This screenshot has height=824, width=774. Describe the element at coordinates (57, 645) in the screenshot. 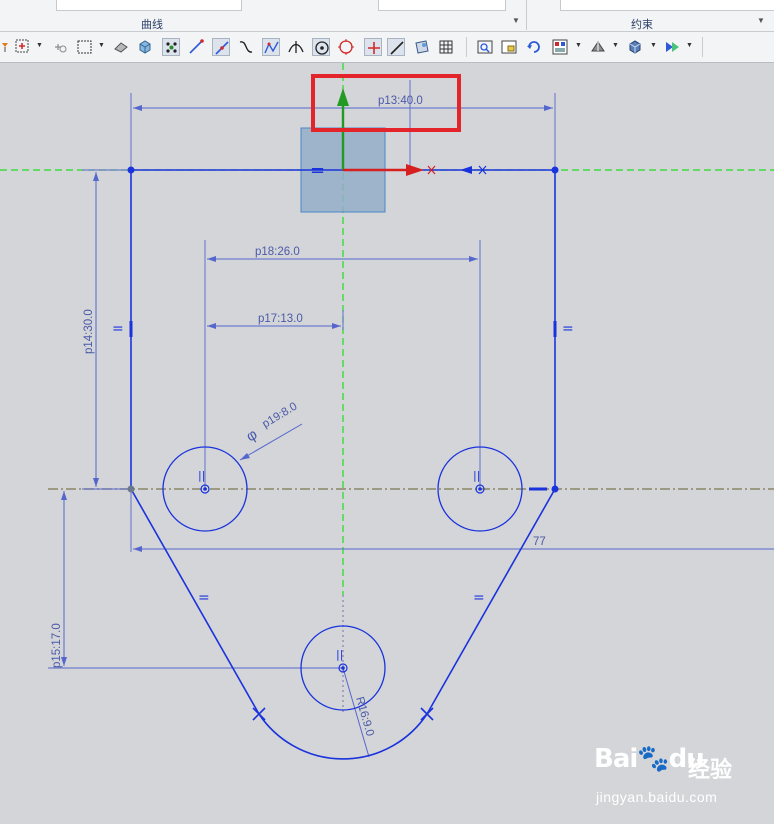

I see `dim-bottom-offset: p15:17.0` at that location.